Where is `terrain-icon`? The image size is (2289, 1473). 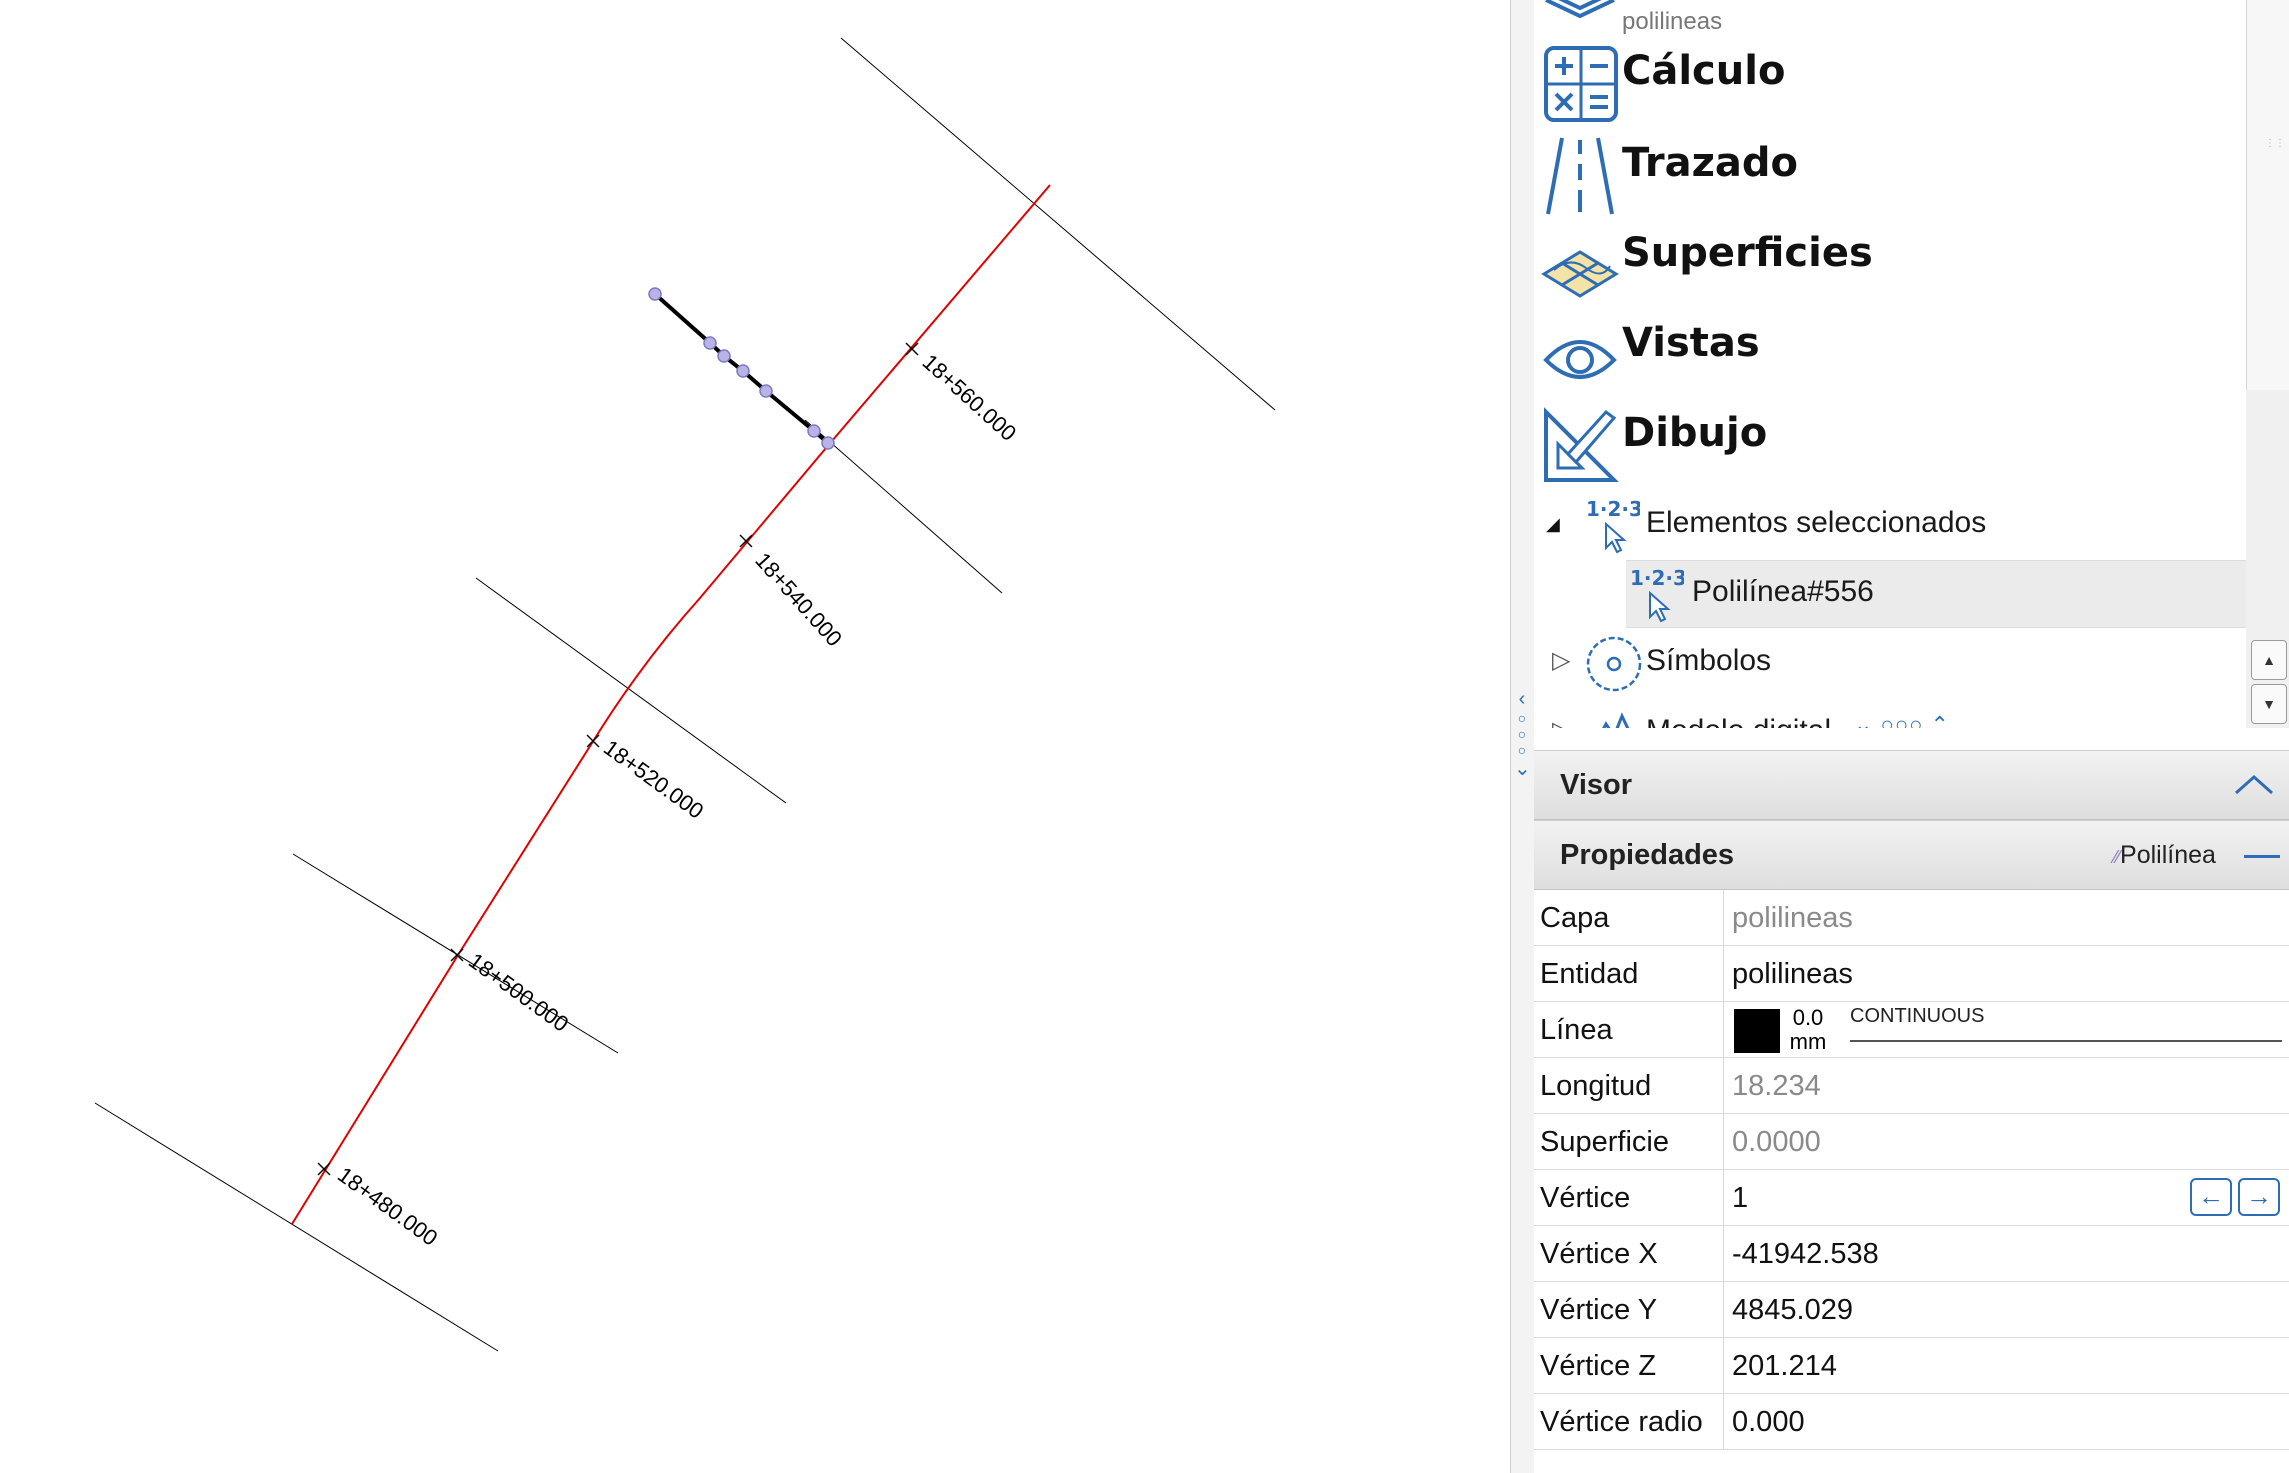 terrain-icon is located at coordinates (1616, 720).